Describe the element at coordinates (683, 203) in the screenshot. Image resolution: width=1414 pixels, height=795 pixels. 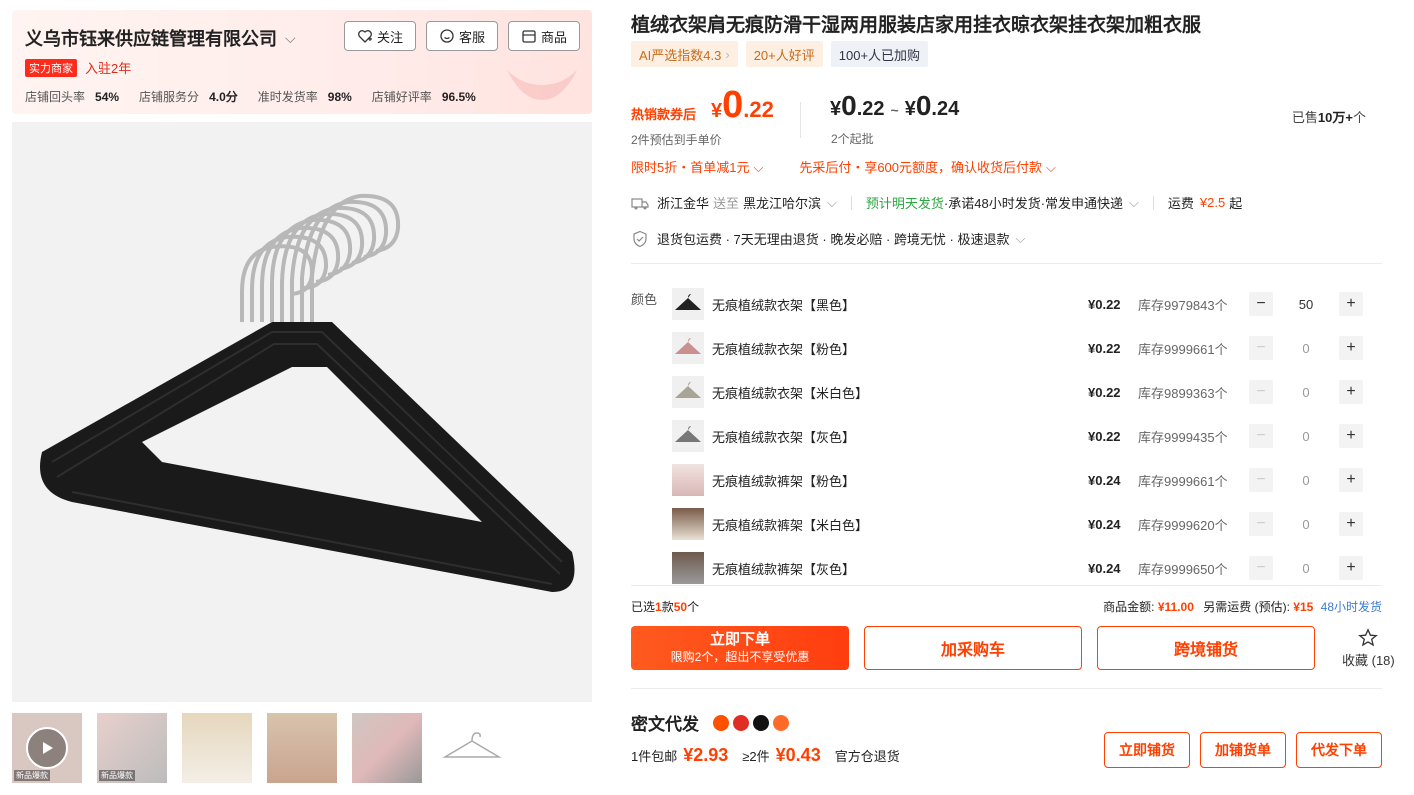
I see `ship-from: 浙江金华` at that location.